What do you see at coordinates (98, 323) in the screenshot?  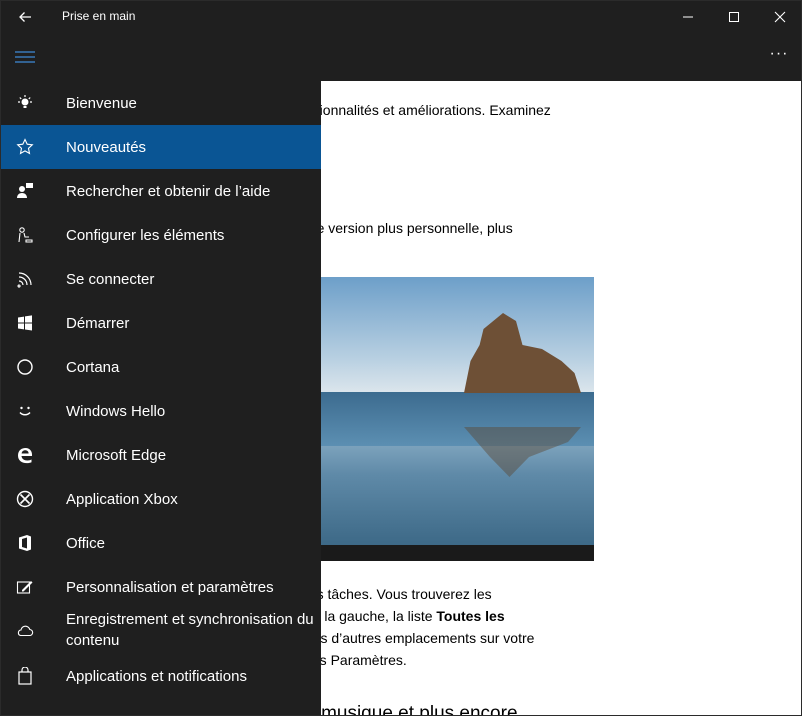 I see `nav-item-label: Démarrer` at bounding box center [98, 323].